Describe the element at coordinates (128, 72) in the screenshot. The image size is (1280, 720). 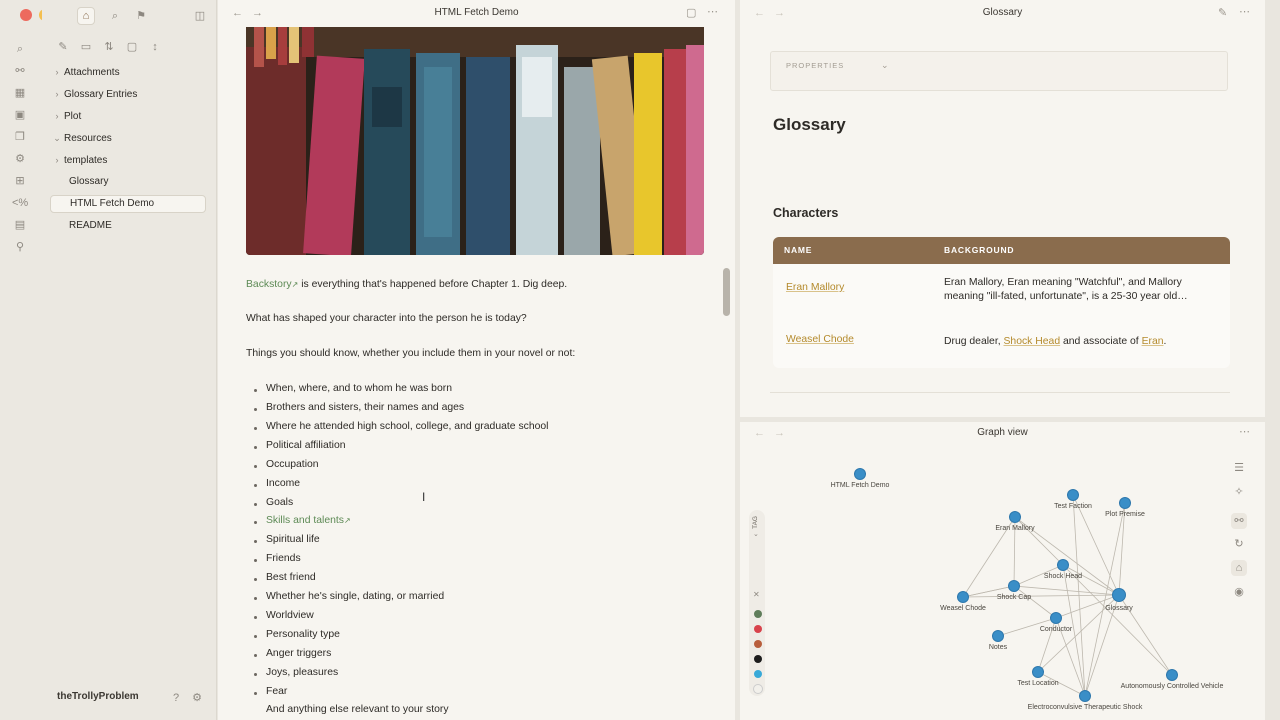
I see `tree-folder-attachments: › Attachments` at that location.